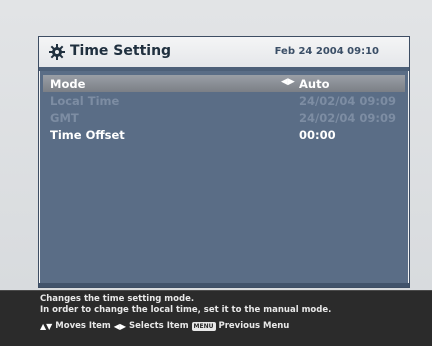 This screenshot has height=346, width=432. I want to click on setting-row-mode: Mode ◀▶ Auto, so click(224, 83).